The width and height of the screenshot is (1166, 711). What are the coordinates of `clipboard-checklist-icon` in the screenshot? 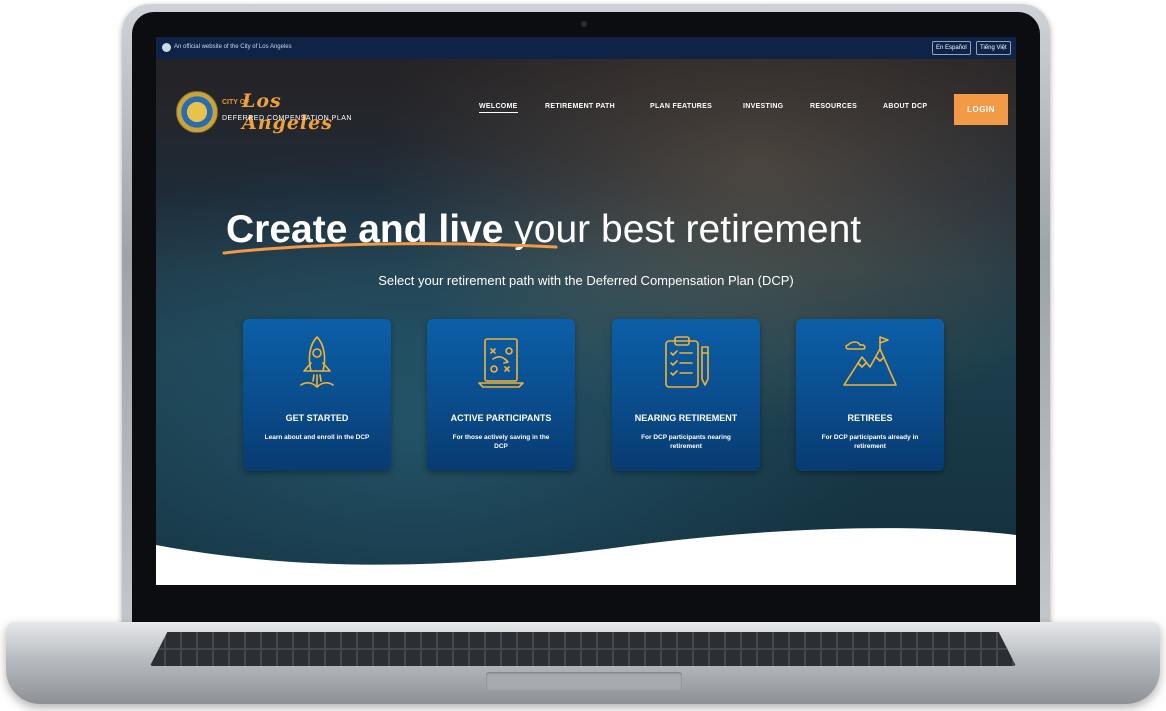 It's located at (687, 362).